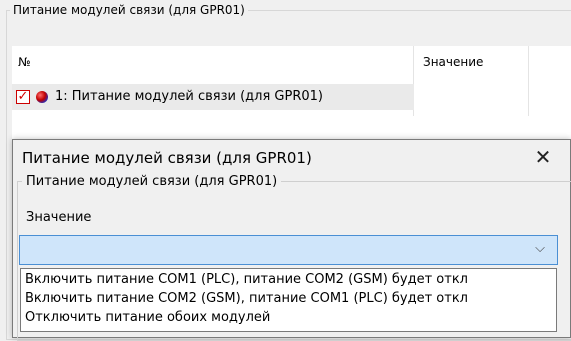 This screenshot has height=341, width=571. I want to click on dialog-title: Питание модулей связи (для GPR01), so click(167, 158).